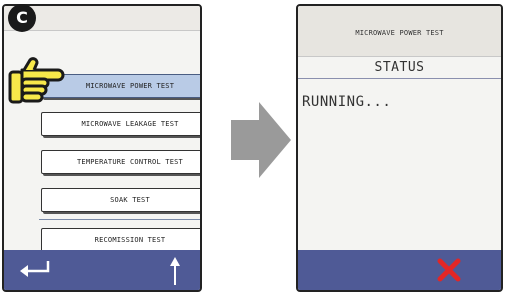 Image resolution: width=505 pixels, height=298 pixels. Describe the element at coordinates (36, 80) in the screenshot. I see `pointing-hand-icon` at that location.